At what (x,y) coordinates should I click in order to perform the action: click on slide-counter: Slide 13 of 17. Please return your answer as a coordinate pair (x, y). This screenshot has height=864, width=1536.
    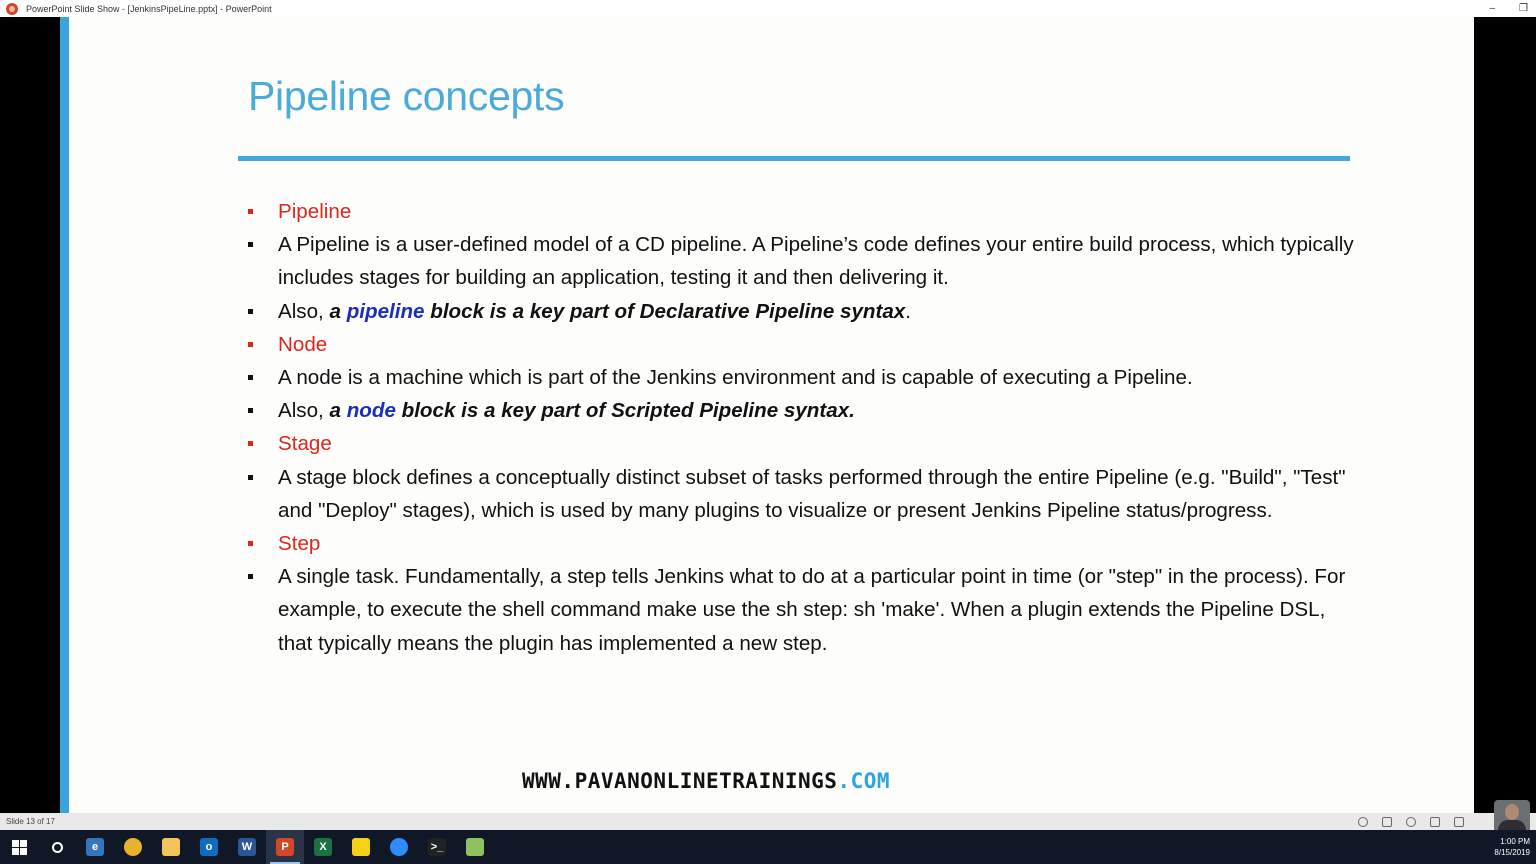
    Looking at the image, I should click on (30, 821).